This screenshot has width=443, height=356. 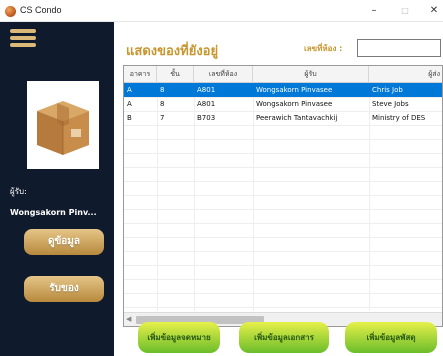 What do you see at coordinates (399, 48) in the screenshot?
I see `room-number-input` at bounding box center [399, 48].